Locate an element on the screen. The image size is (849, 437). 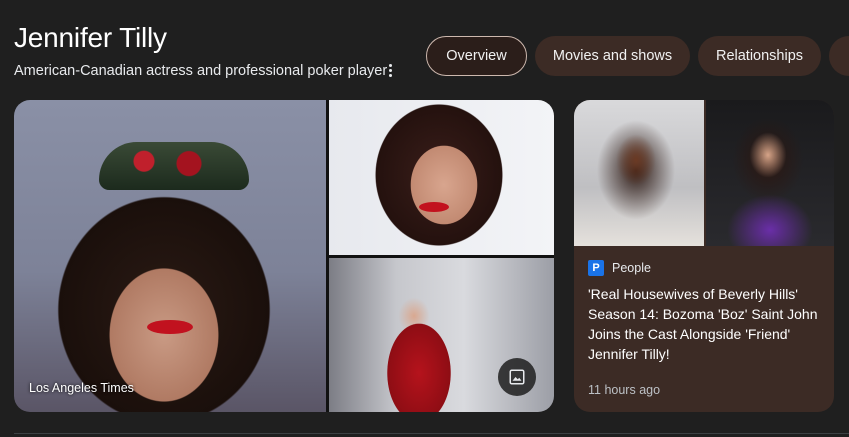
tab-relationships: Relationships is located at coordinates (759, 56).